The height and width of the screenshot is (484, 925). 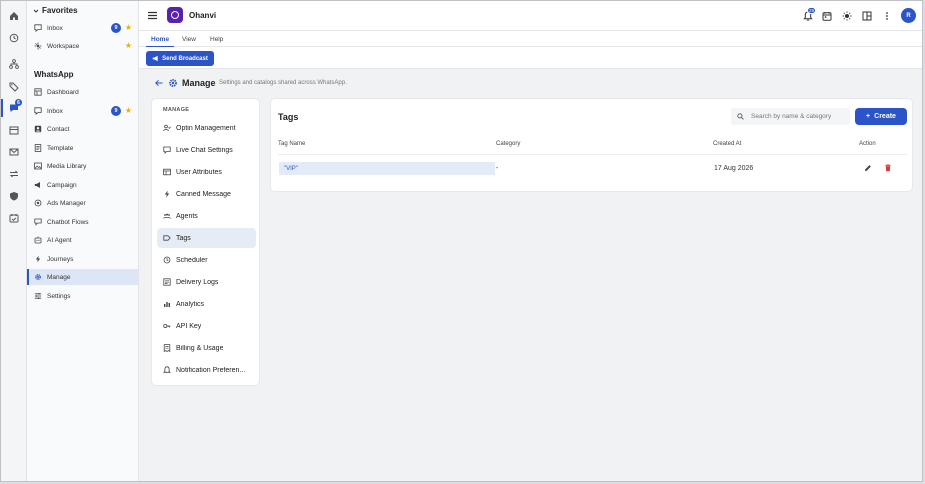 What do you see at coordinates (82, 111) in the screenshot?
I see `sidebar-item-inbox: Inbox 9 ★` at bounding box center [82, 111].